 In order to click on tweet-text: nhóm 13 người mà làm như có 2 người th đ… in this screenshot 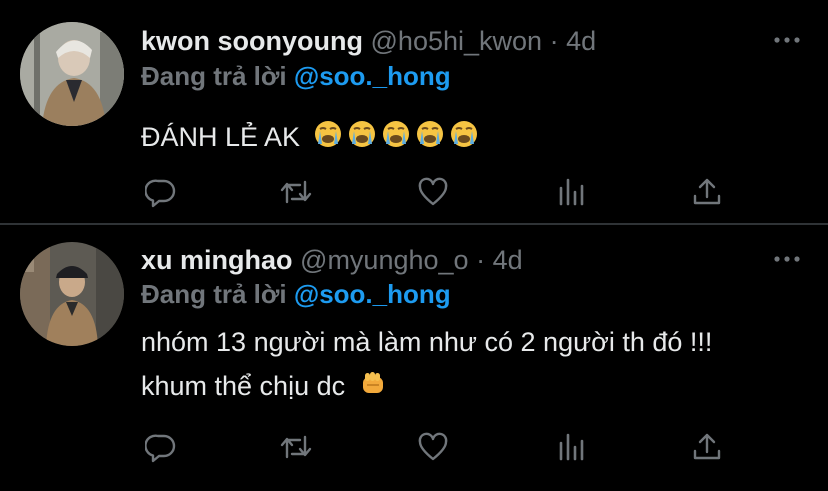, I will do `click(426, 365)`.